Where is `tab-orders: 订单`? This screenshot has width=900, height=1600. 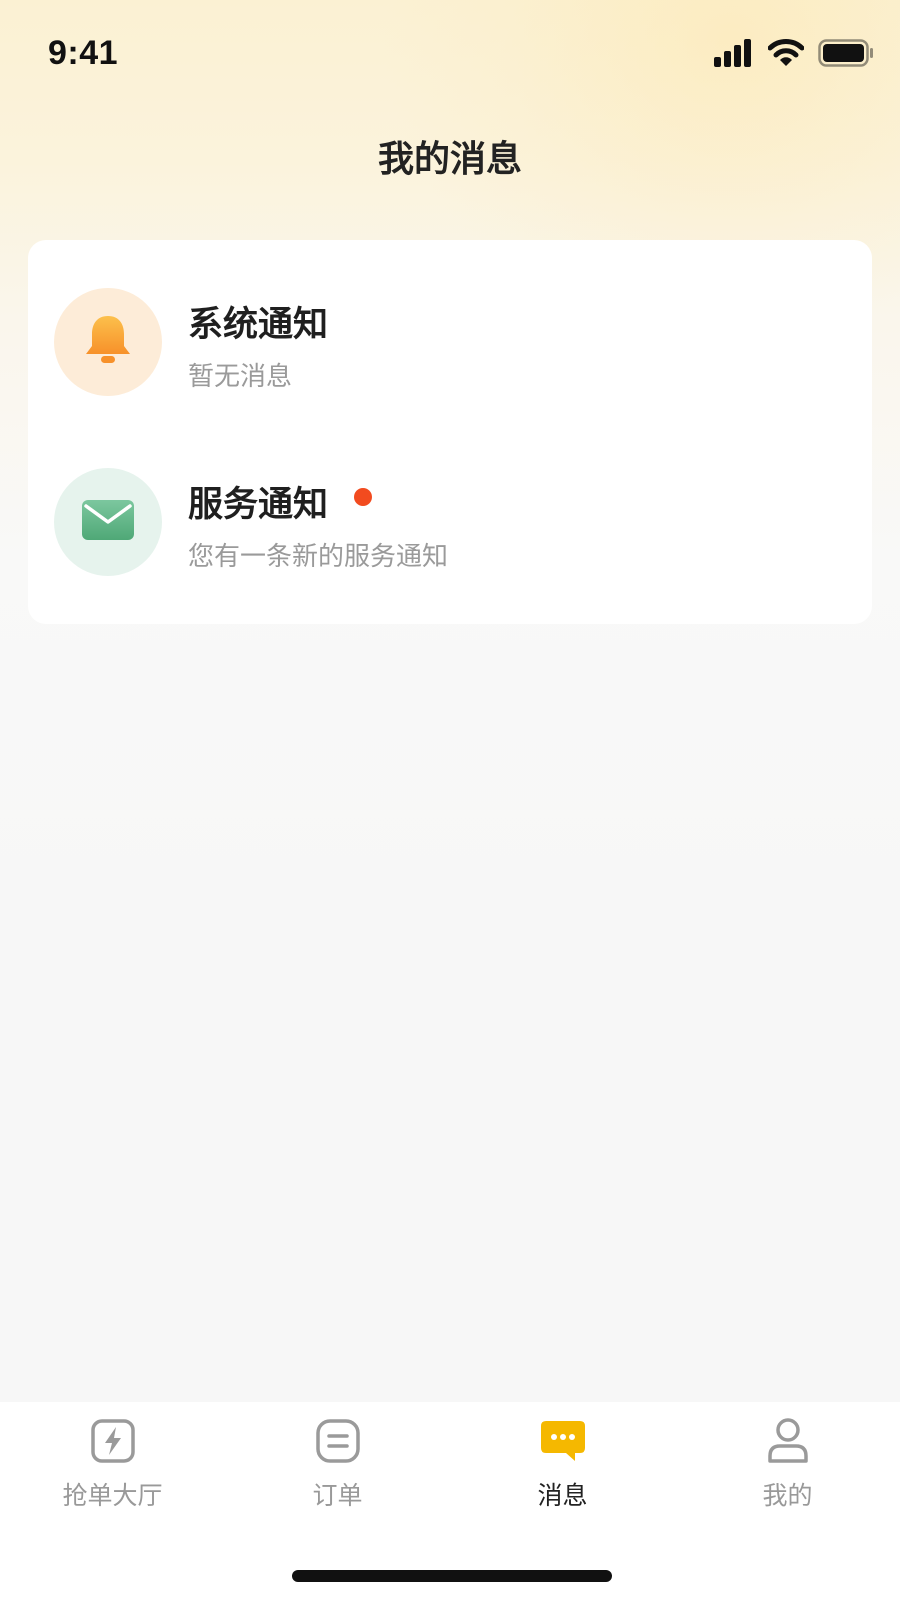
tab-orders: 订单 is located at coordinates (337, 1472).